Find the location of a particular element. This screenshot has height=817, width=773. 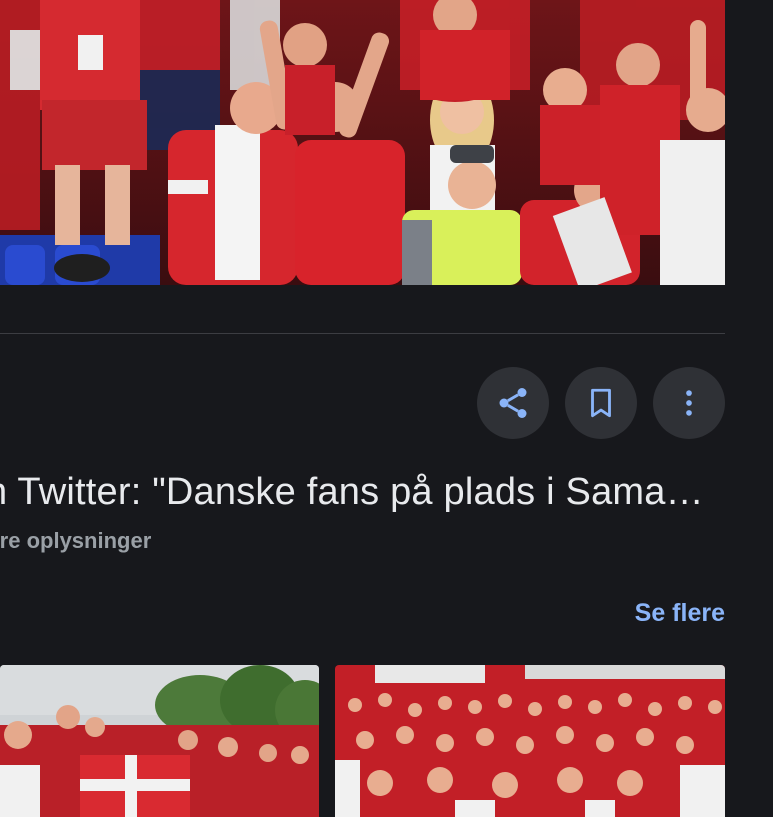

more-info-link: flere oplysninger is located at coordinates (75, 541).